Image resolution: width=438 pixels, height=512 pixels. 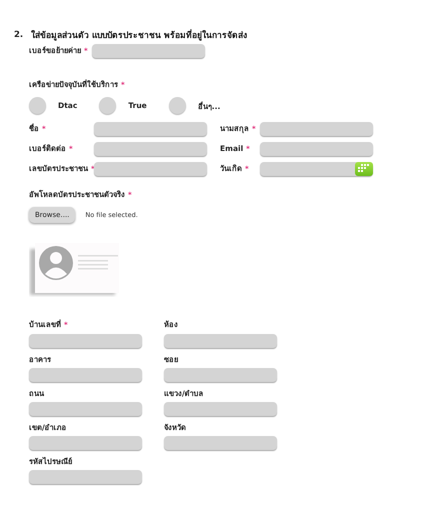 I want to click on section-title: ใส่ข้อมูลส่วนตัว แบบบัตรประชาชน พร้อมที่อยู่ในการจัดส่ง, so click(x=139, y=36).